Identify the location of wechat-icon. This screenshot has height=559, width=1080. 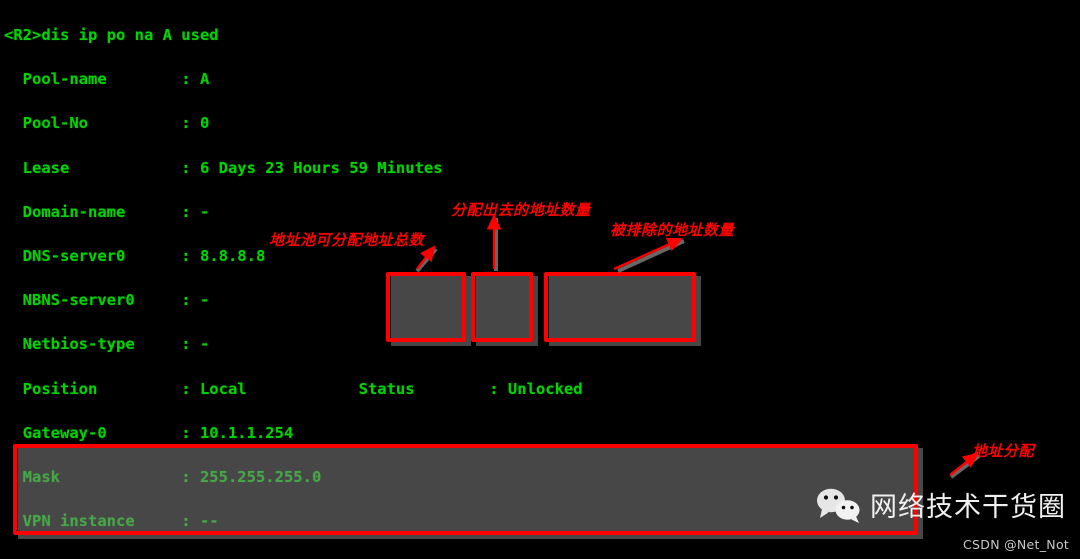
(838, 505).